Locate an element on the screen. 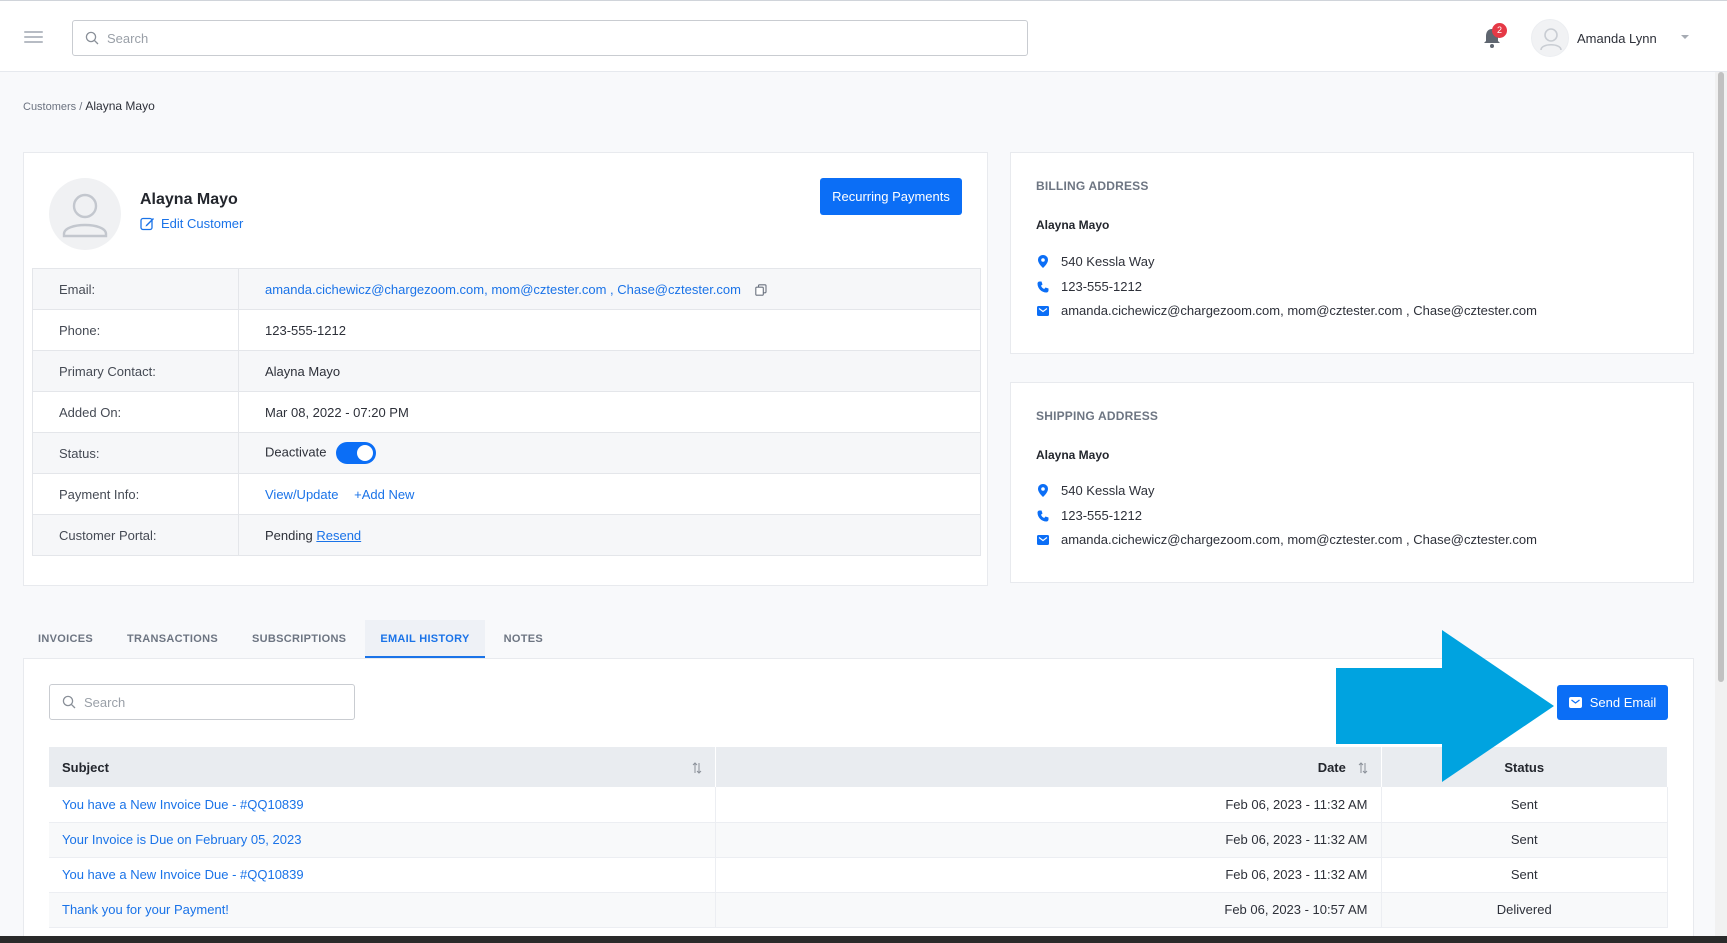  user-menu-caret-icon is located at coordinates (1685, 37).